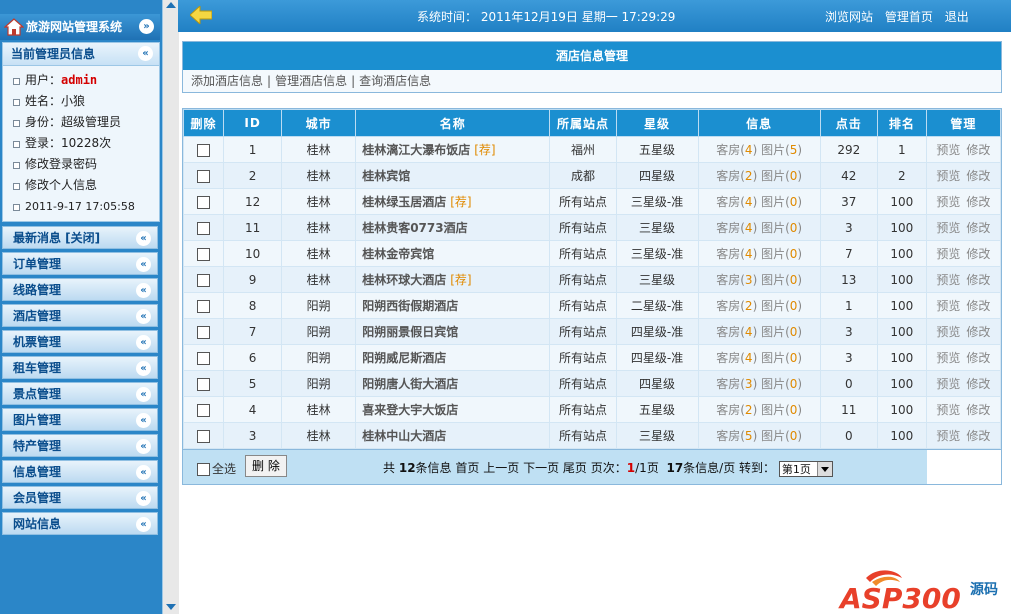 The width and height of the screenshot is (1011, 614). I want to click on arrow-up-icon, so click(171, 5).